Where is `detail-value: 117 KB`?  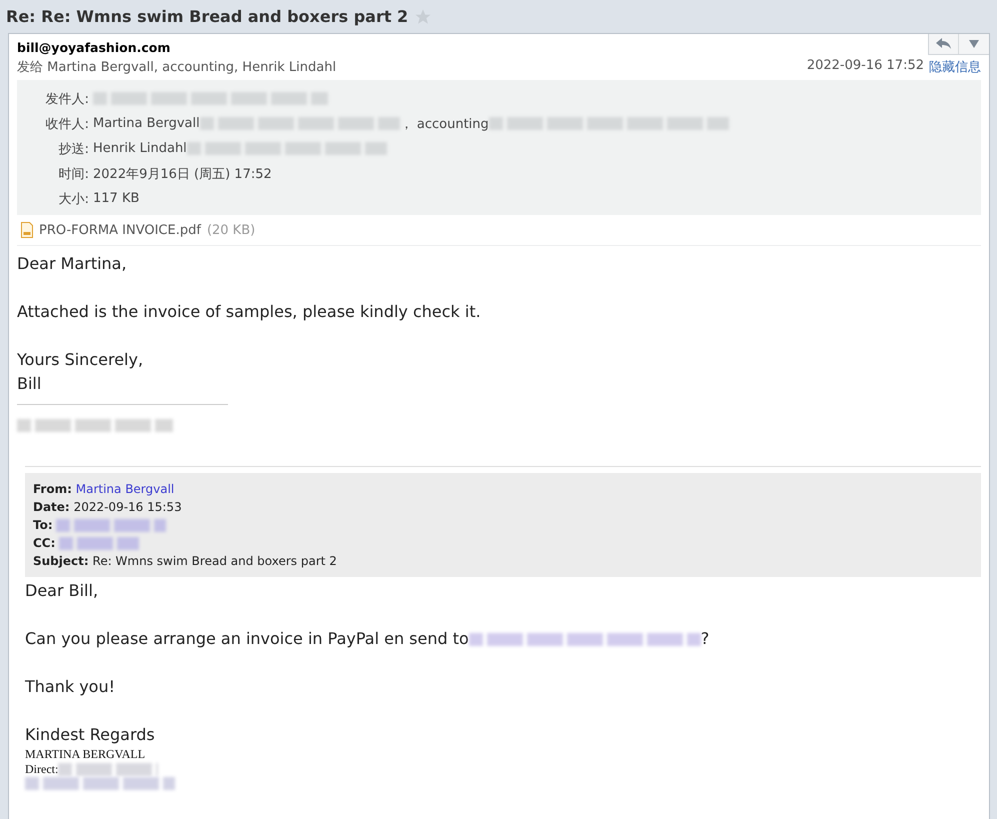 detail-value: 117 KB is located at coordinates (116, 198).